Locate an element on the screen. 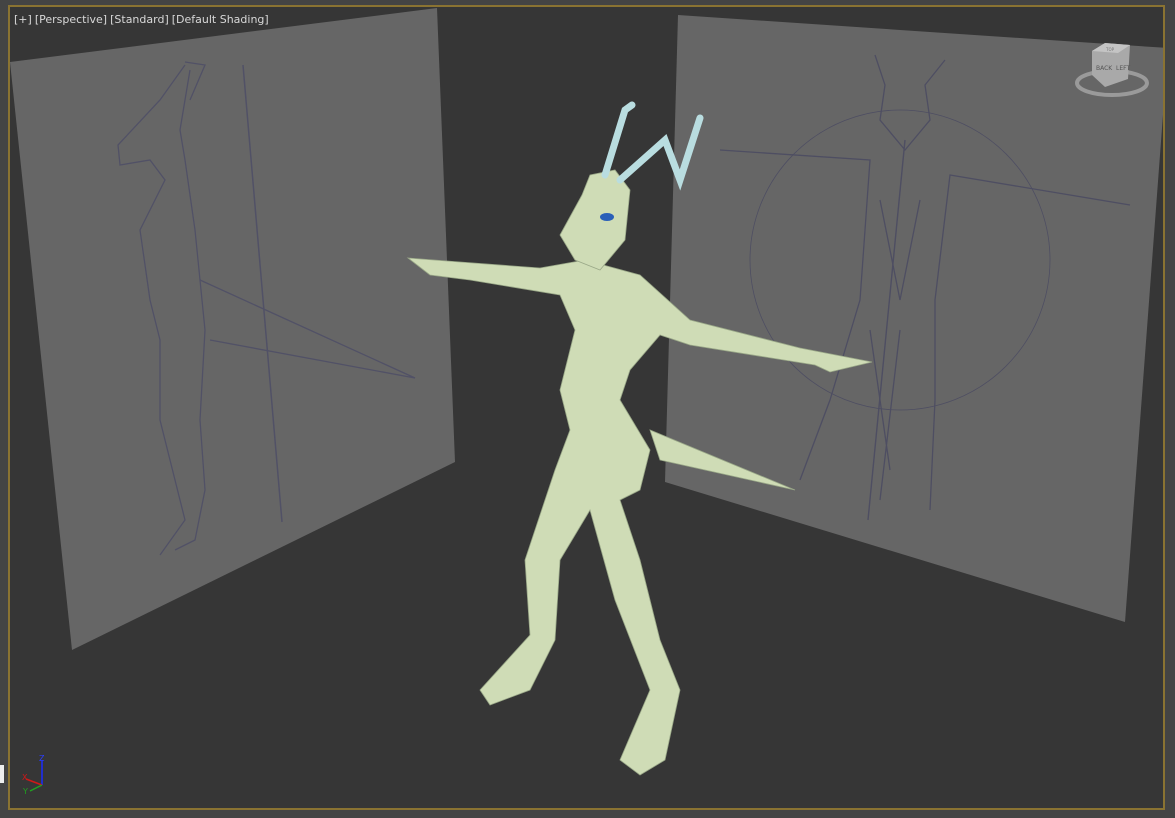 This screenshot has width=1175, height=818. axis-x-label: X is located at coordinates (25, 777).